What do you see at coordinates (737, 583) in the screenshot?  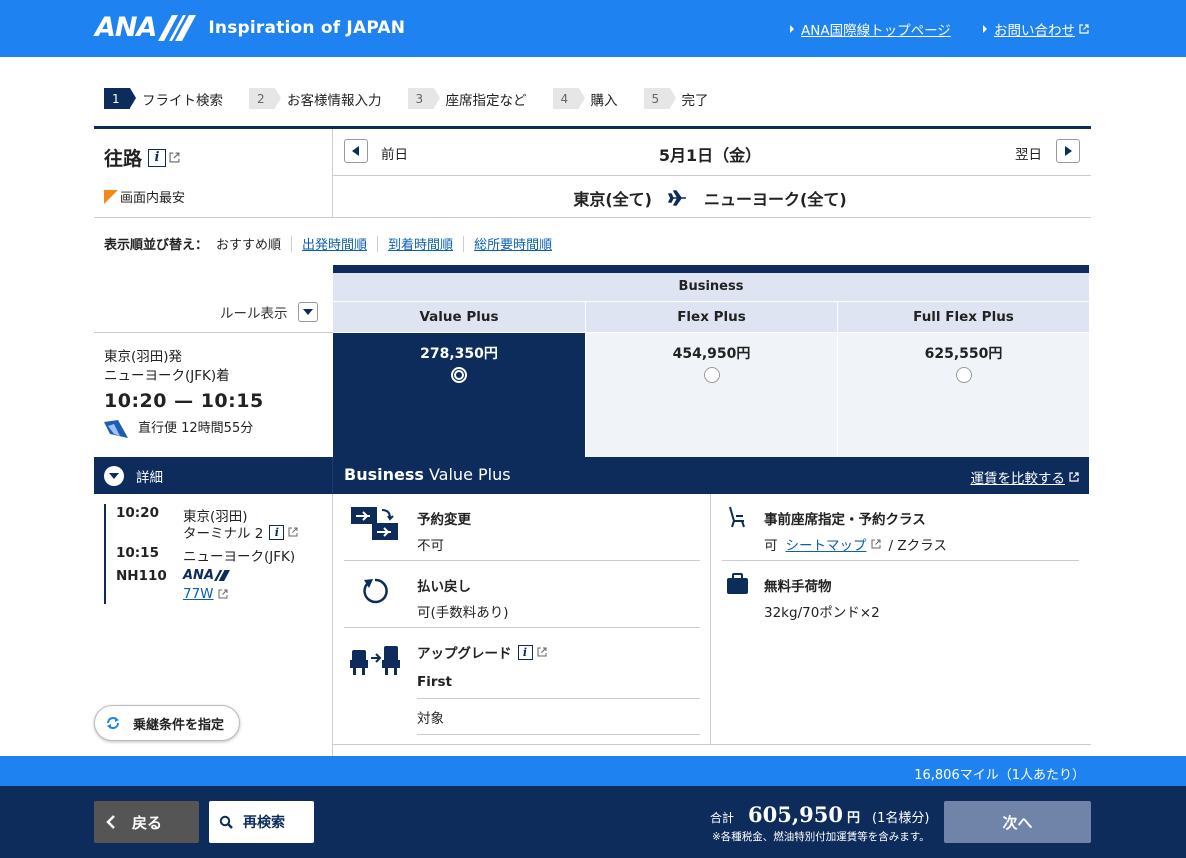 I see `baggage-icon` at bounding box center [737, 583].